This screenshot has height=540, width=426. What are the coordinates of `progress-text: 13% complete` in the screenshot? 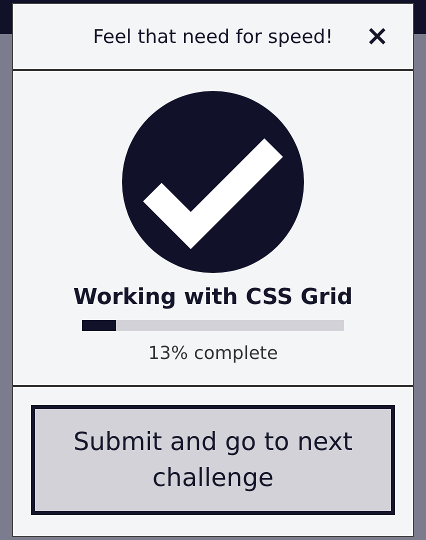 It's located at (213, 353).